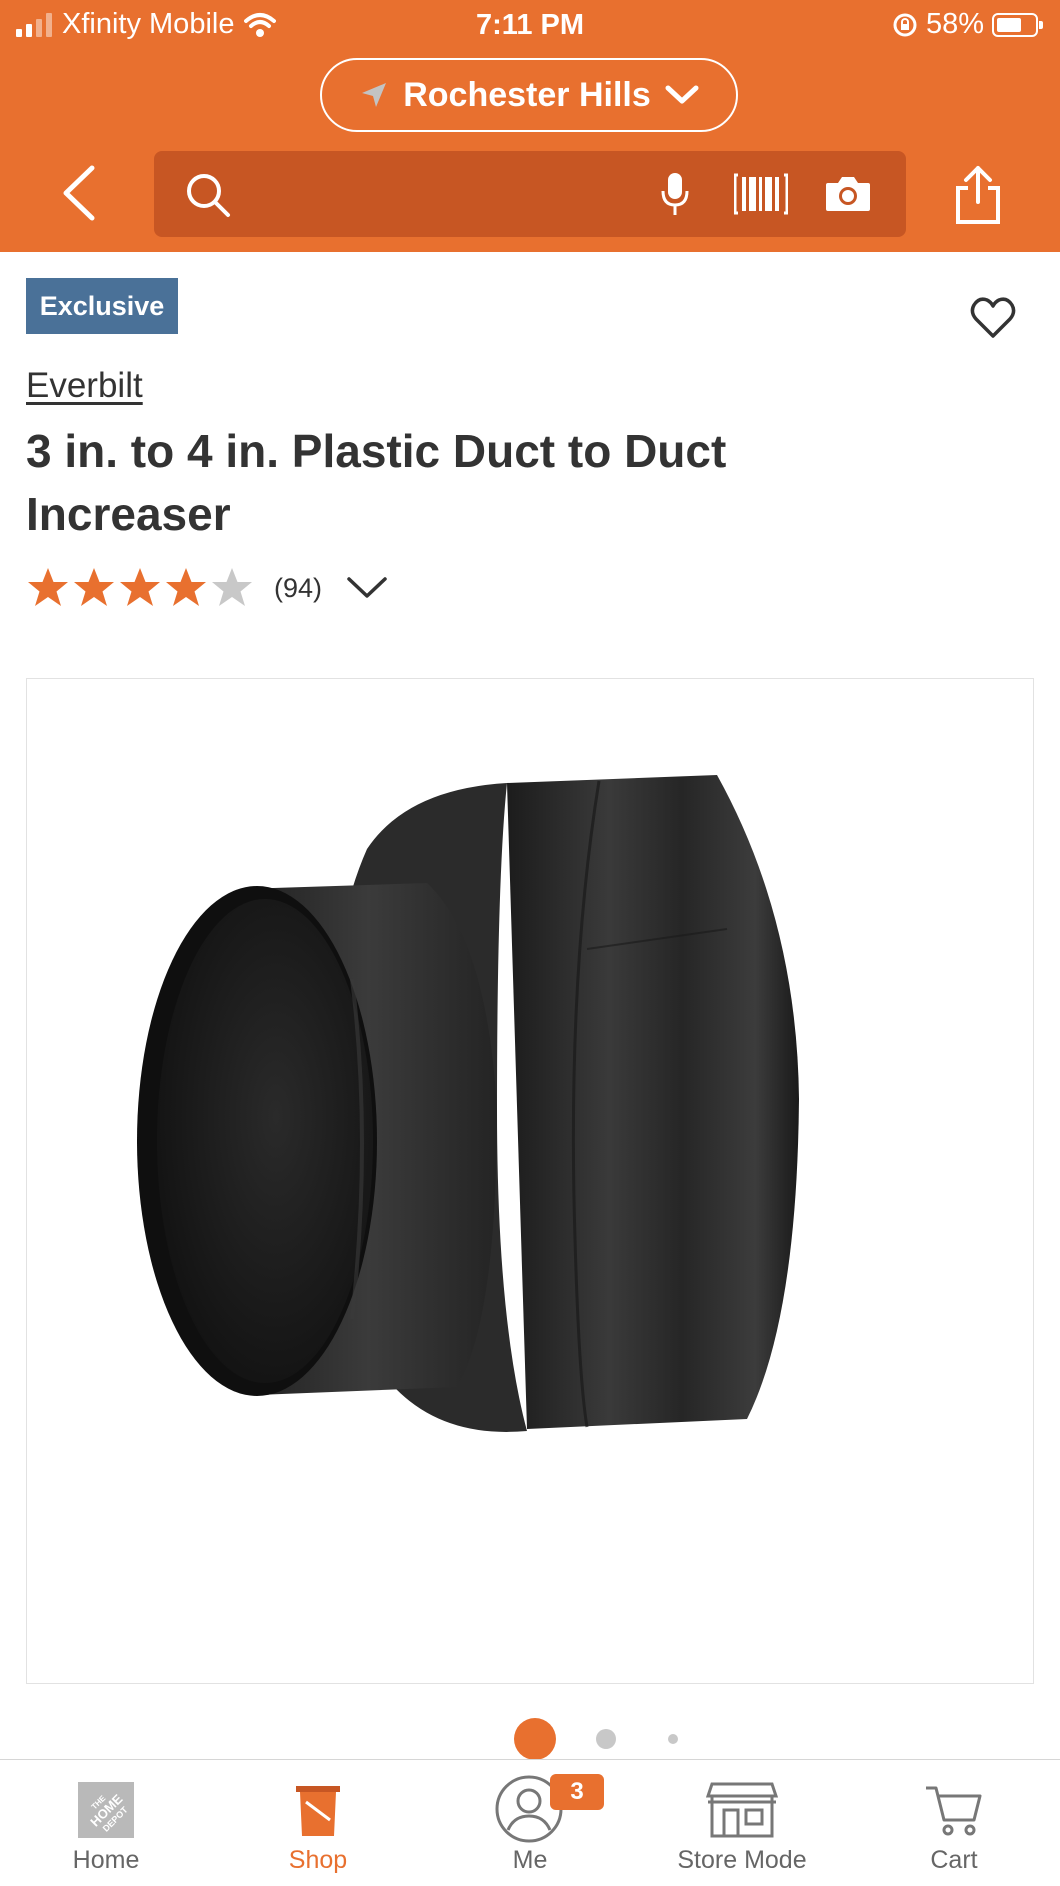  What do you see at coordinates (530, 1860) in the screenshot?
I see `tab-label: Me` at bounding box center [530, 1860].